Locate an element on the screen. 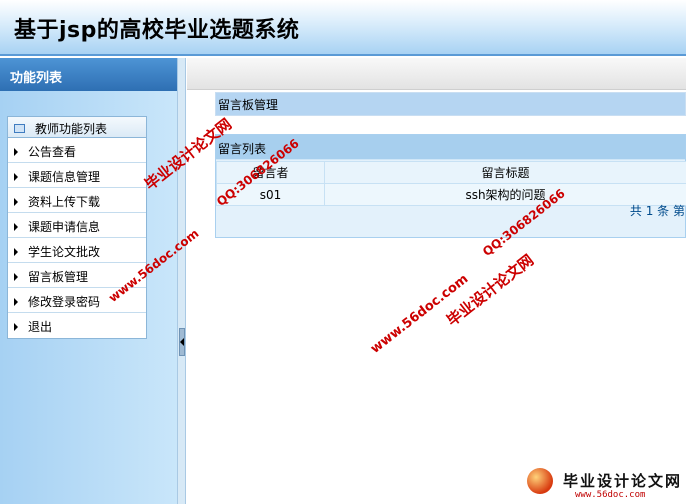  sidebar-item-file-transfer: 资料上传下载 is located at coordinates (77, 200).